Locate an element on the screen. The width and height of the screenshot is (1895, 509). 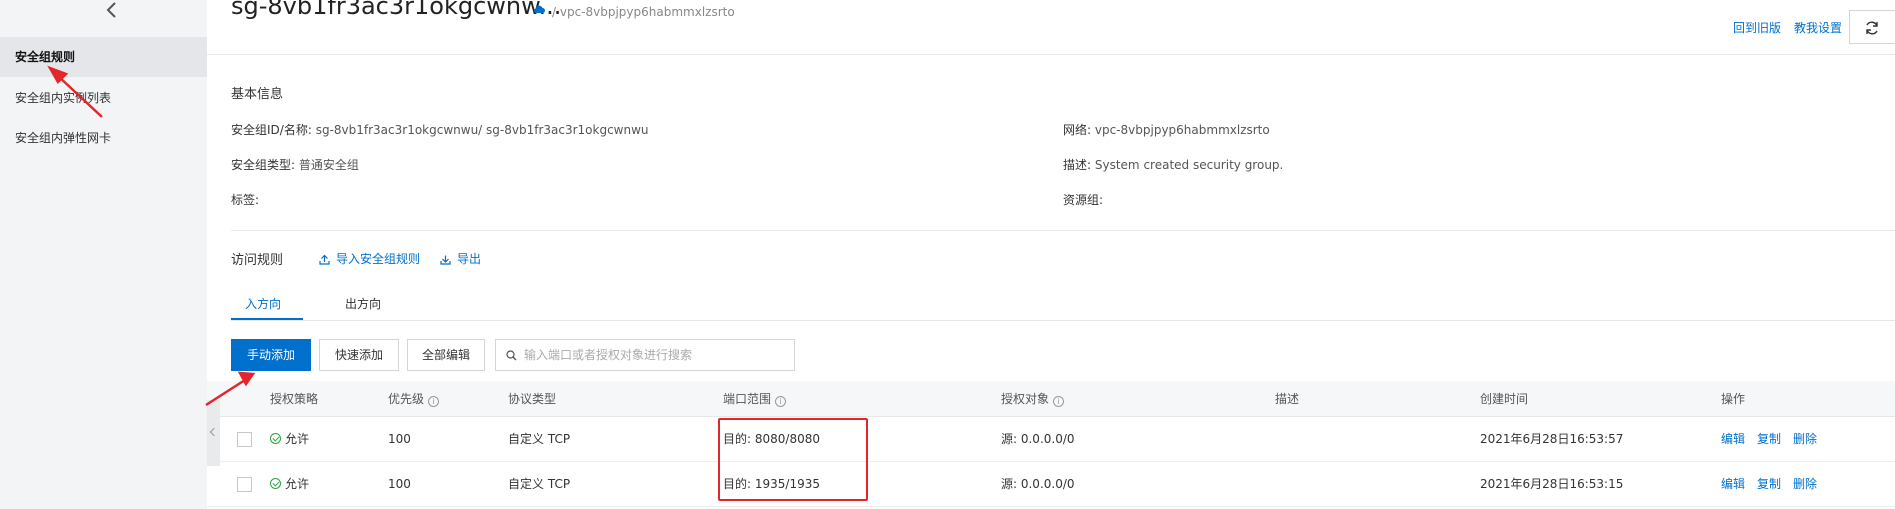
annotation-arrows is located at coordinates (151, 236).